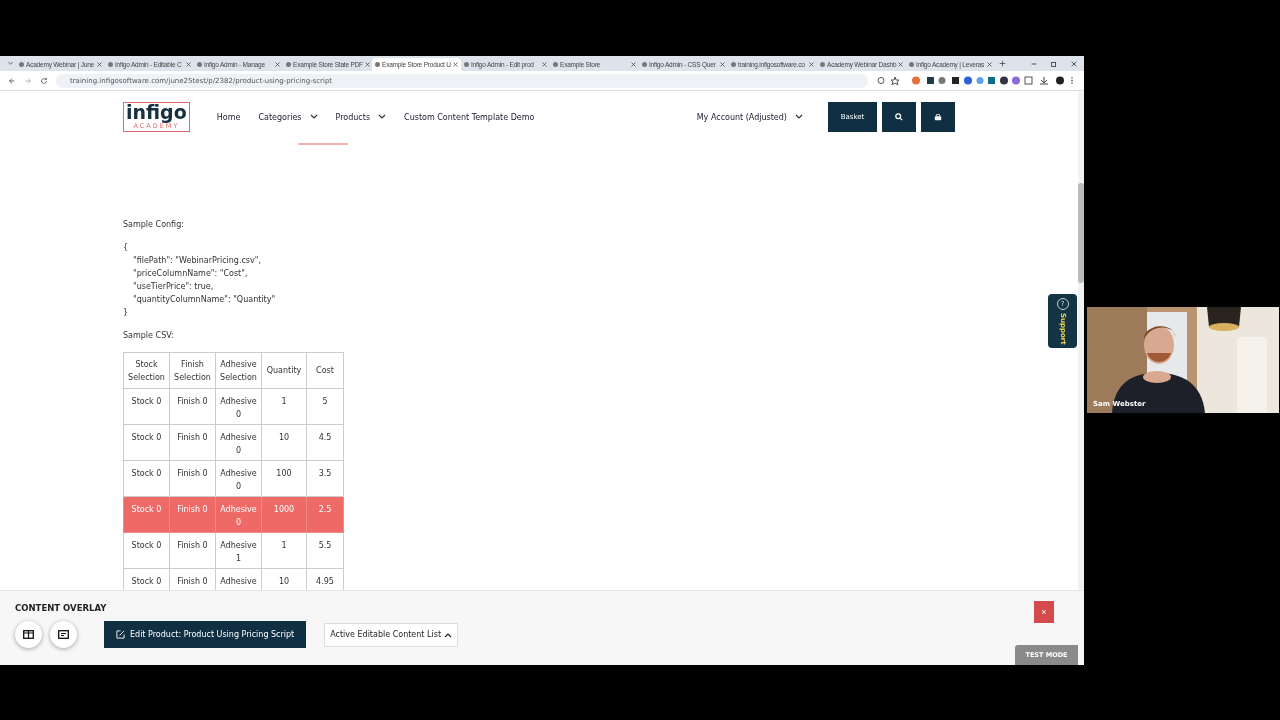 The height and width of the screenshot is (720, 1280). I want to click on table-row: Stock 0 Finish 0 Adhesive 1 1 5.5, so click(233, 550).